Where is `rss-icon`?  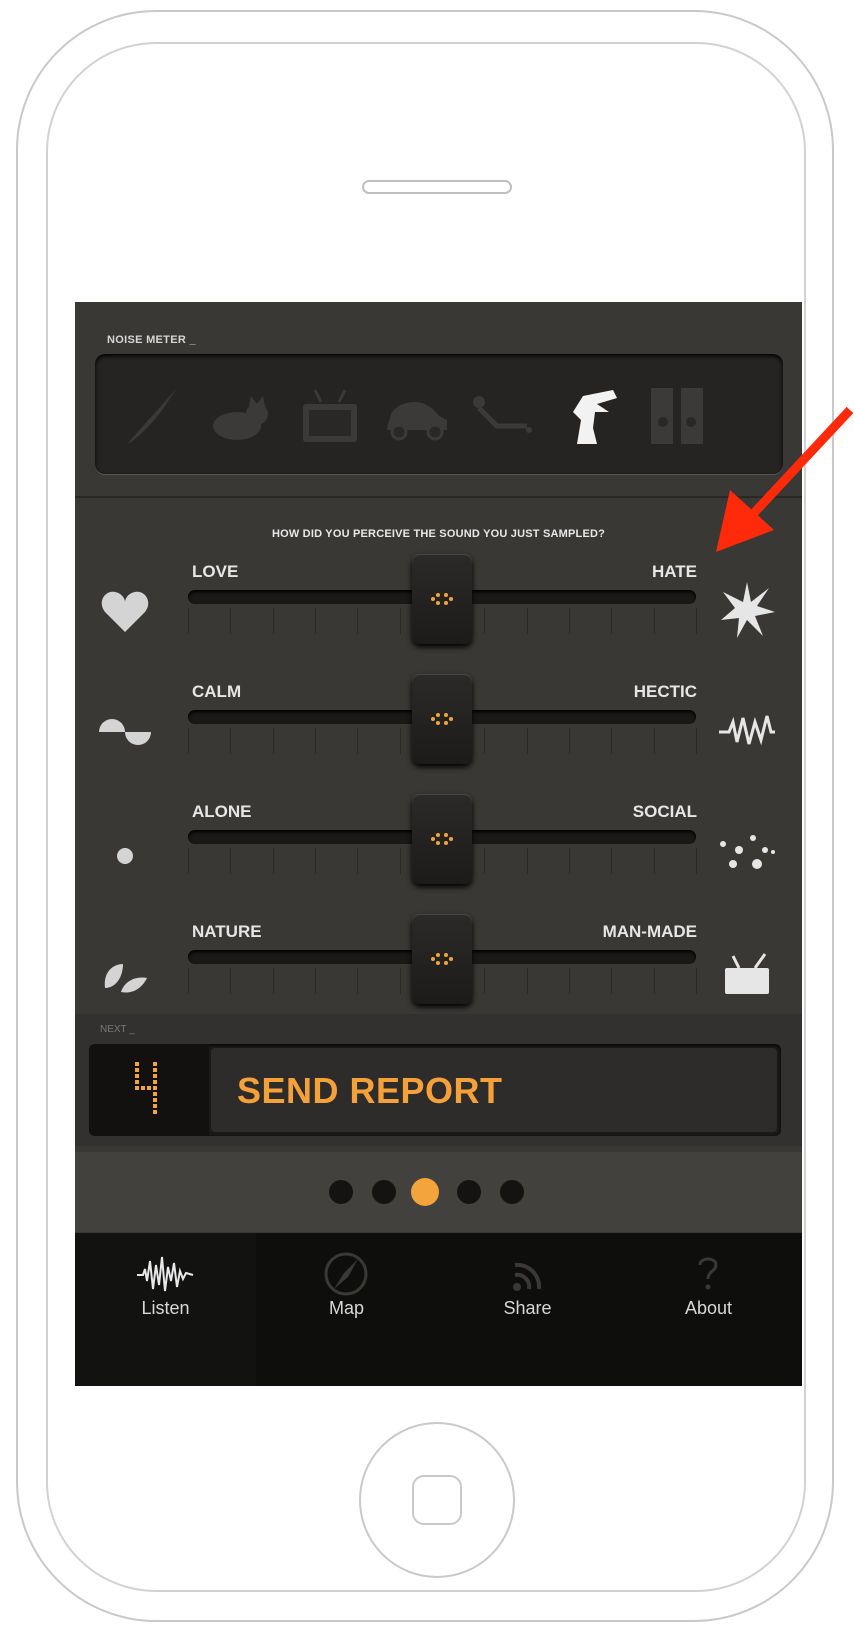 rss-icon is located at coordinates (527, 1276).